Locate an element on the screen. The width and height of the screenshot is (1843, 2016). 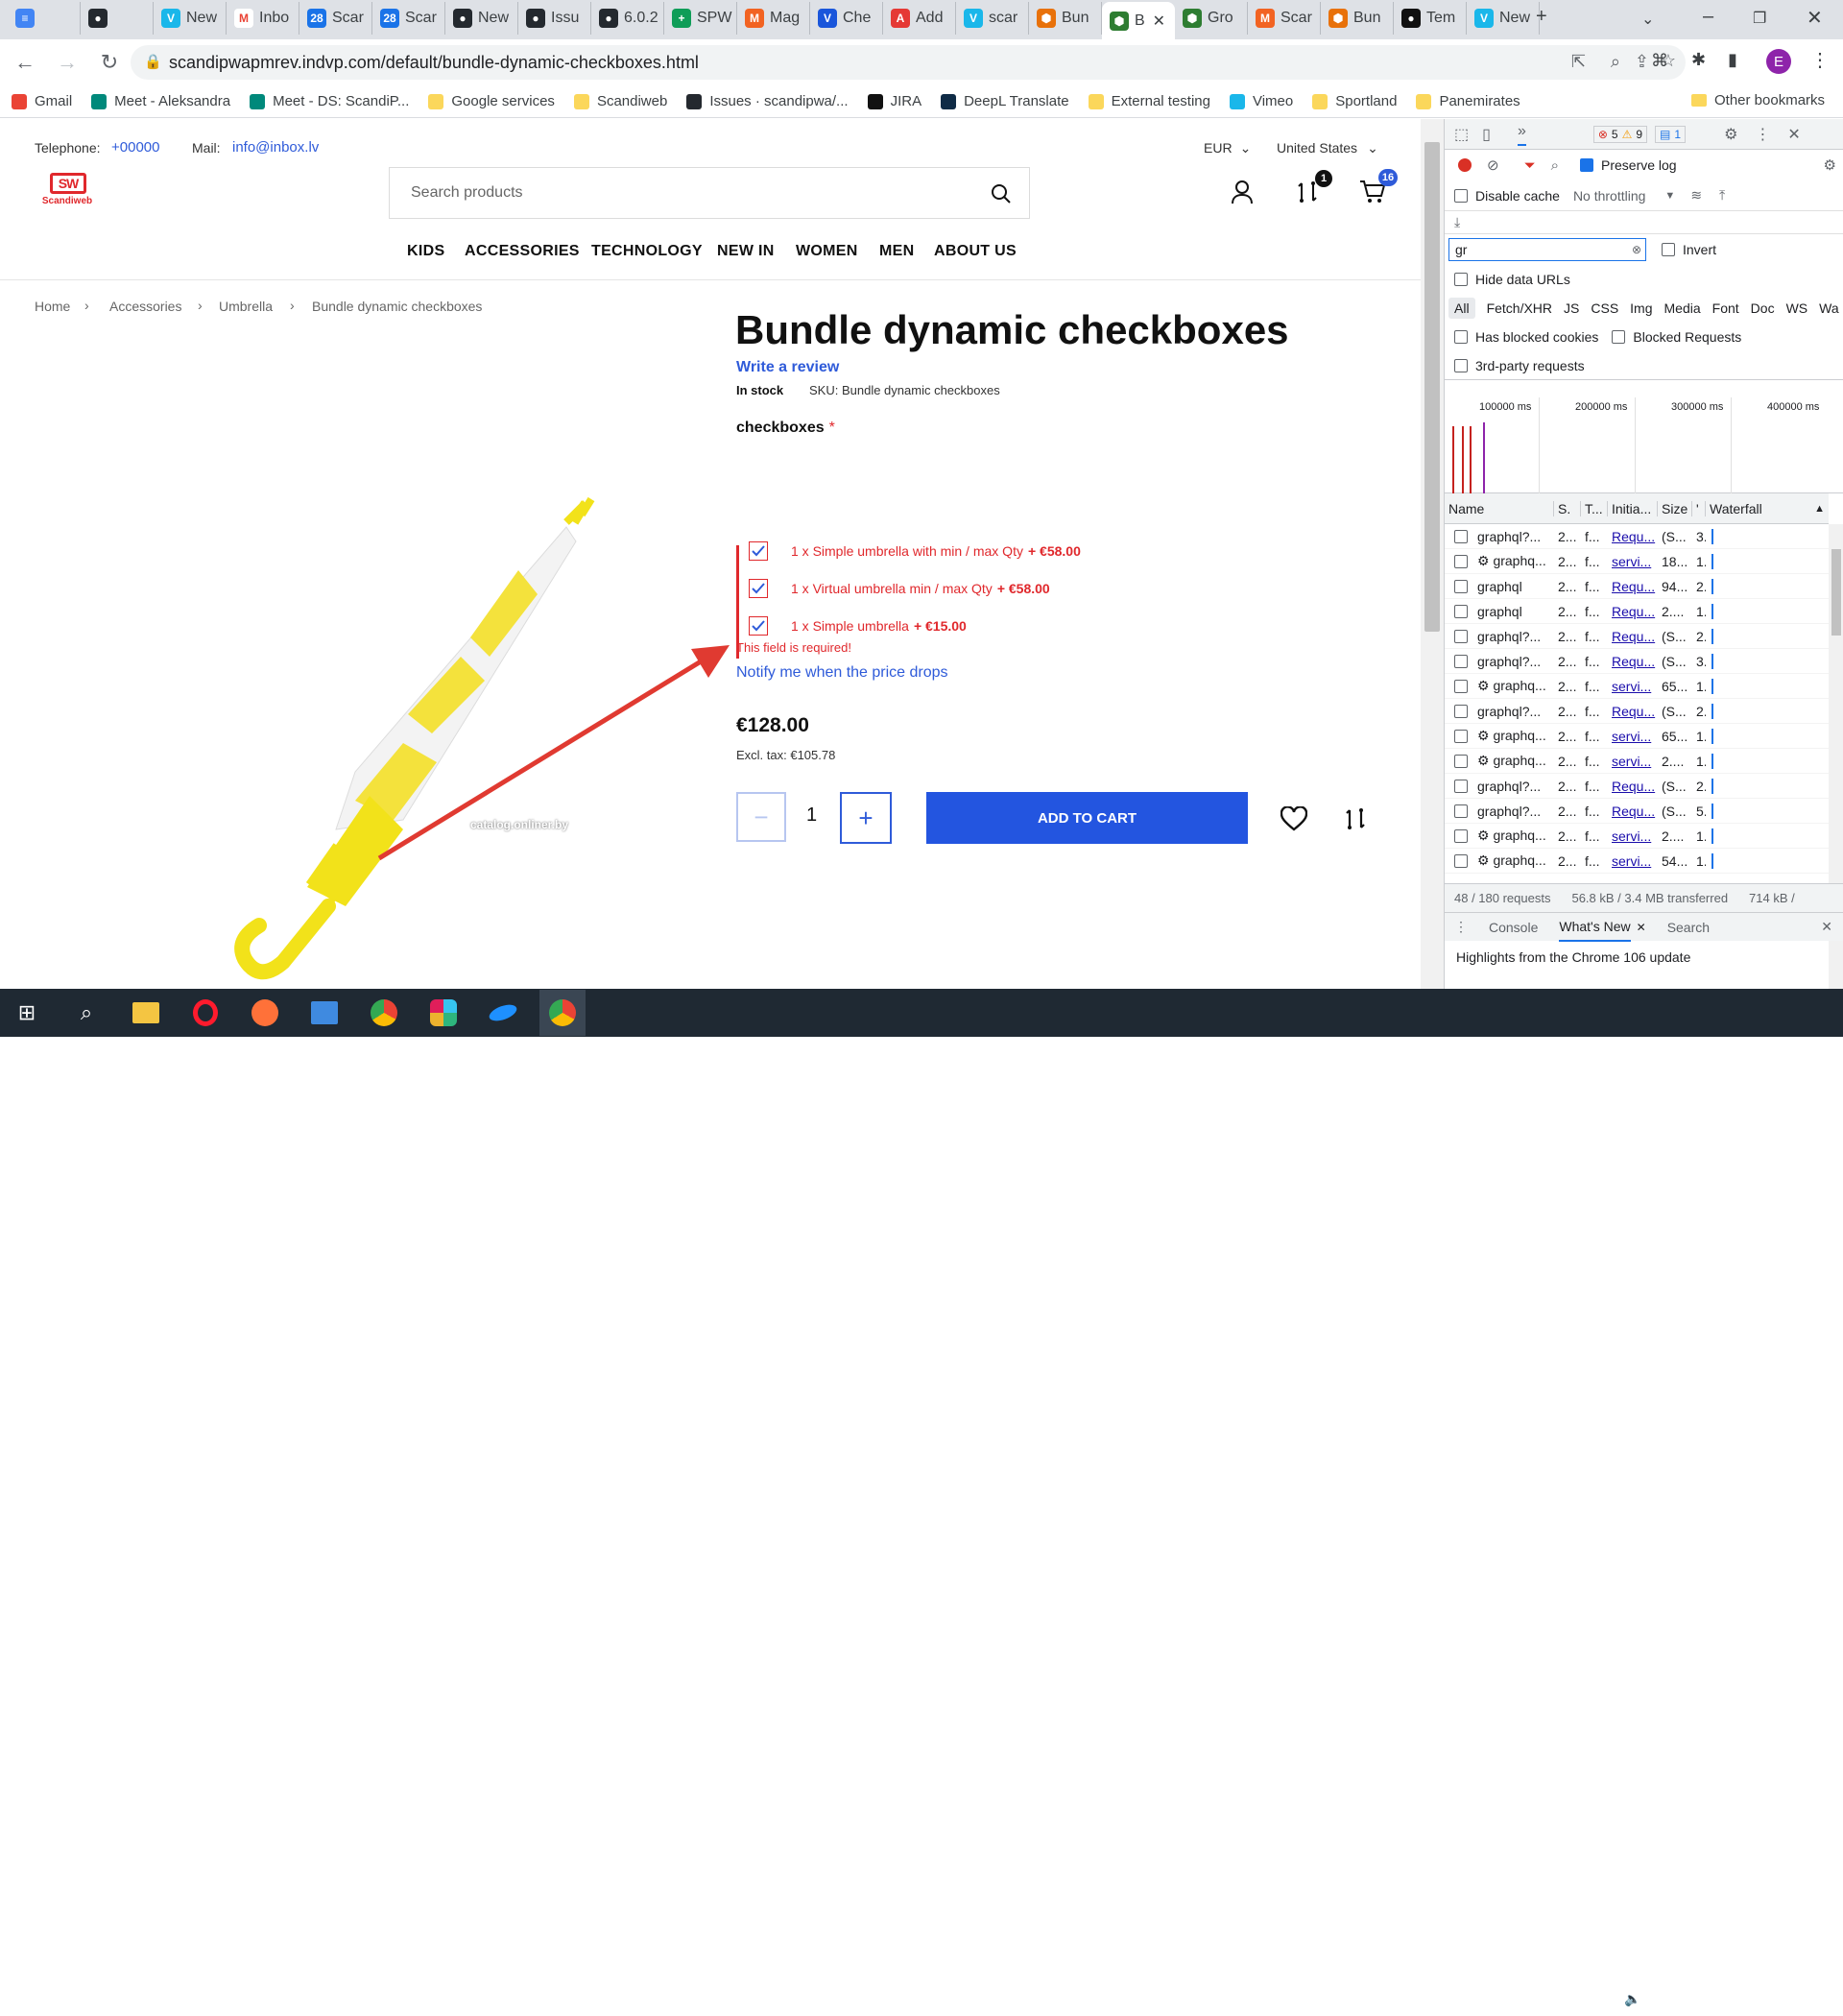
bookmark-item: Vimeo is located at coordinates (1261, 101).